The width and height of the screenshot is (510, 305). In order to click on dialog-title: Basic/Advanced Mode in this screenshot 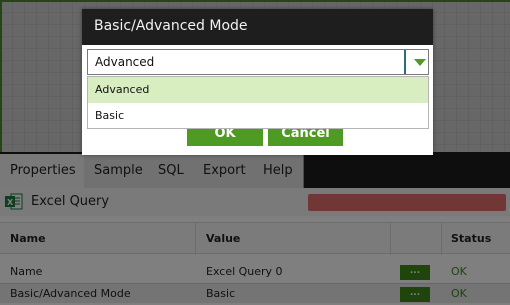, I will do `click(171, 26)`.